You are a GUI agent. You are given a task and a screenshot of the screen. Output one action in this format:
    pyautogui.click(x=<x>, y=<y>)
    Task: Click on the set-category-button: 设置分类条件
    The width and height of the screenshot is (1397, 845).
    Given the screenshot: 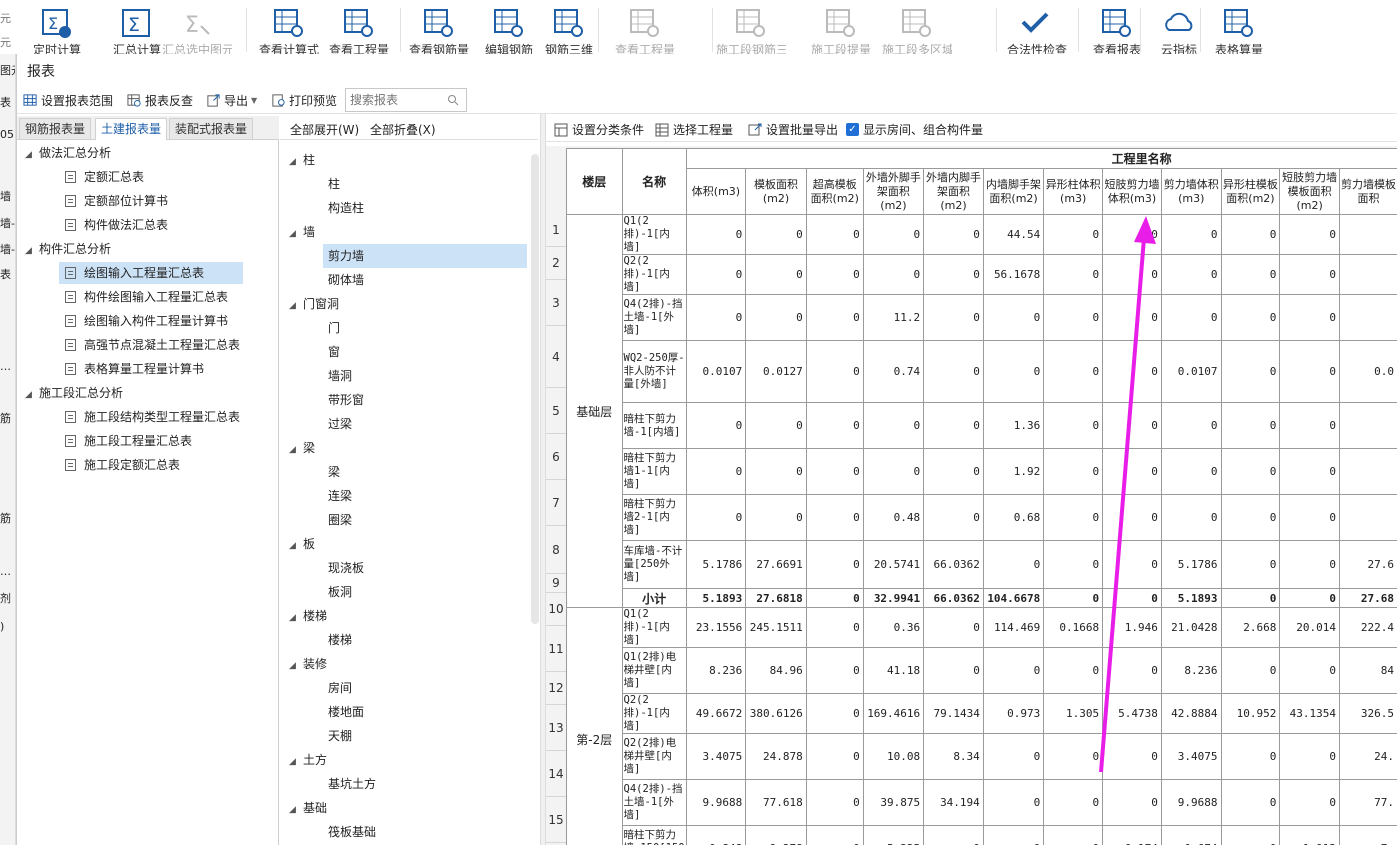 What is the action you would take?
    pyautogui.click(x=599, y=129)
    